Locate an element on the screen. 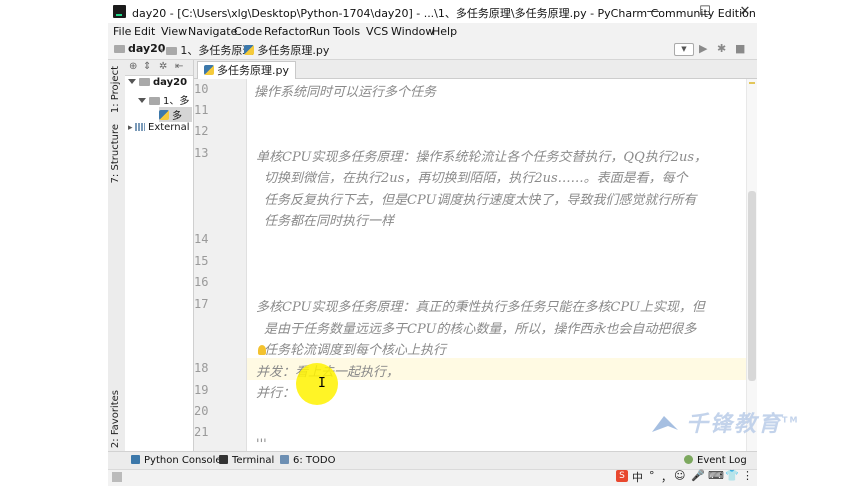 This screenshot has width=864, height=486. left-margin is located at coordinates (54, 243).